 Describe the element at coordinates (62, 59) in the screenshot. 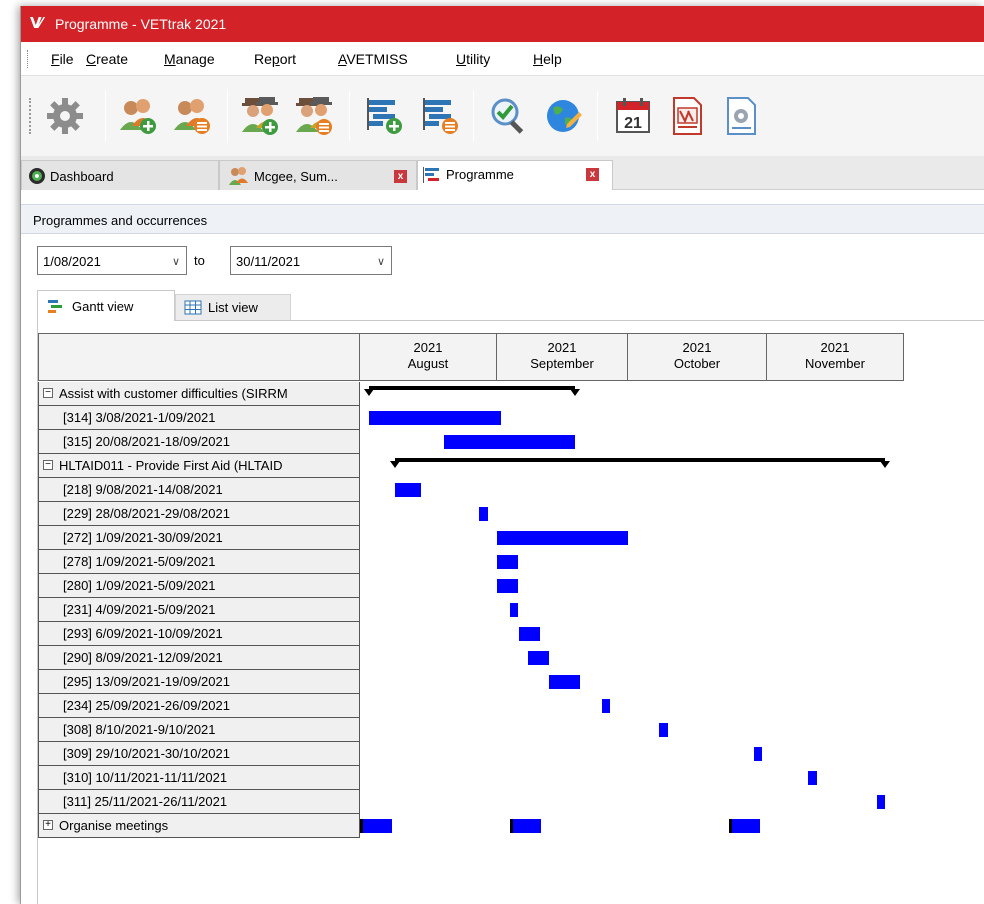

I see `menu-file: File` at that location.